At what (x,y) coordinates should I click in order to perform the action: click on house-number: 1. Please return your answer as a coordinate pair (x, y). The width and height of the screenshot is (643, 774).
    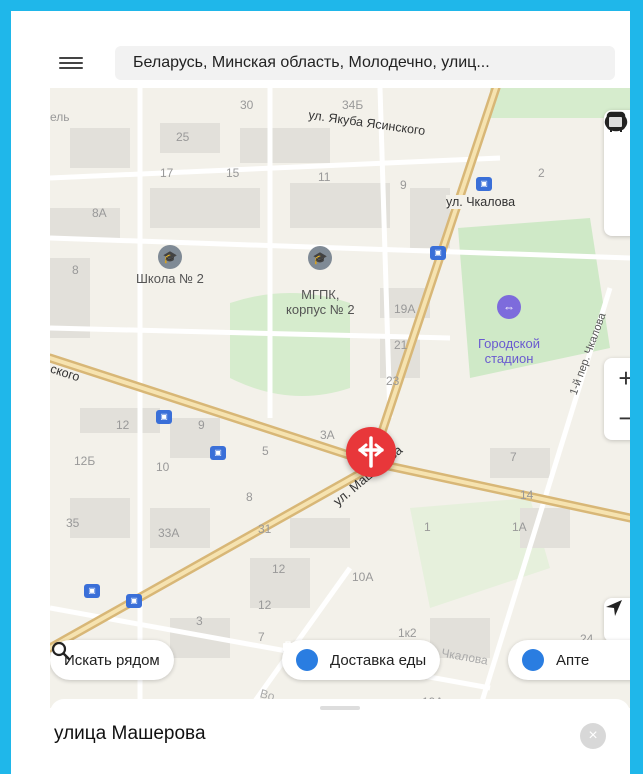
    Looking at the image, I should click on (427, 527).